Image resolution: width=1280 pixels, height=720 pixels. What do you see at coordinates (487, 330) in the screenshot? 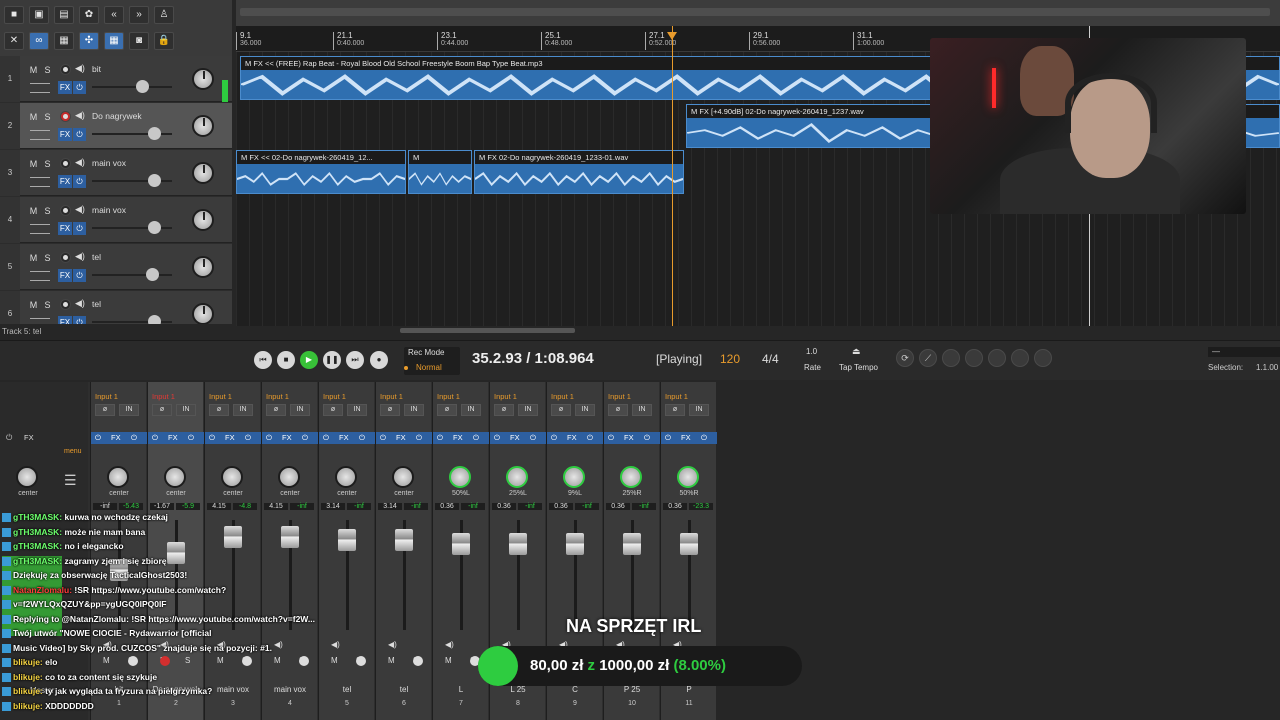
I see `horizontal-scrollbar` at bounding box center [487, 330].